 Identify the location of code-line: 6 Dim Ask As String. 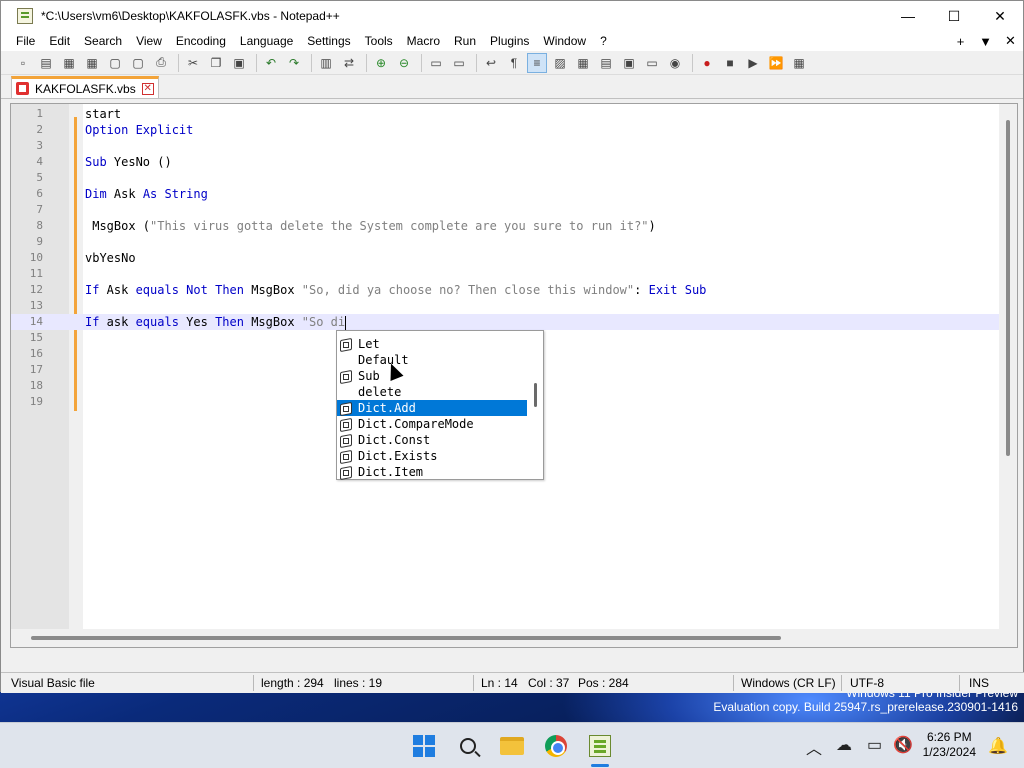
(514, 194).